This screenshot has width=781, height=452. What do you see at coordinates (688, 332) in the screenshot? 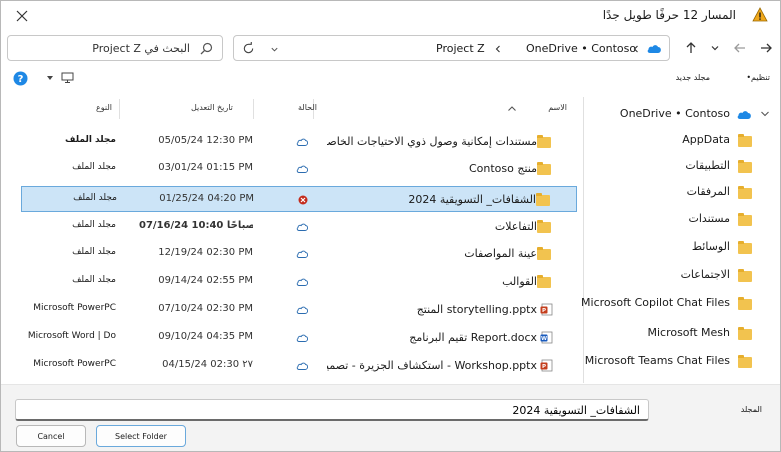
I see `sidebar-item-label: Microsoft Mesh` at bounding box center [688, 332].